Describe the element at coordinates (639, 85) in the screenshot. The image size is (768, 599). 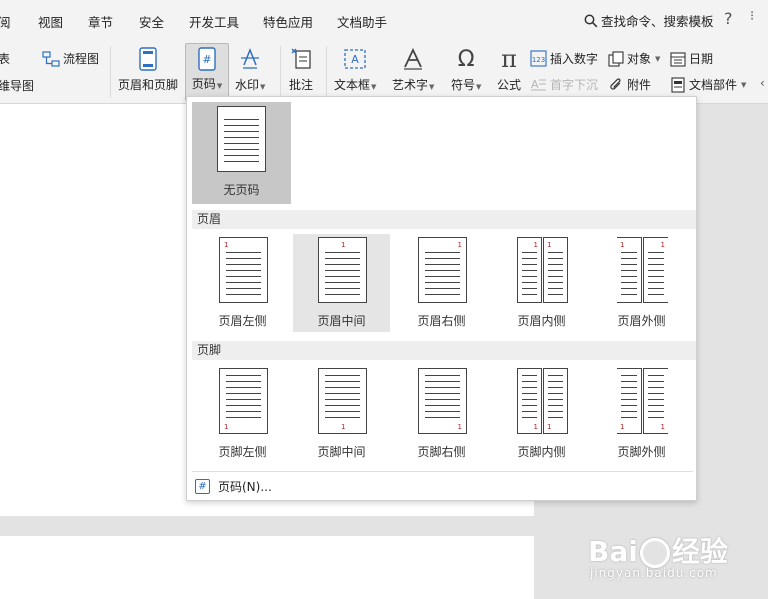
I see `attachment-label: 附件` at that location.